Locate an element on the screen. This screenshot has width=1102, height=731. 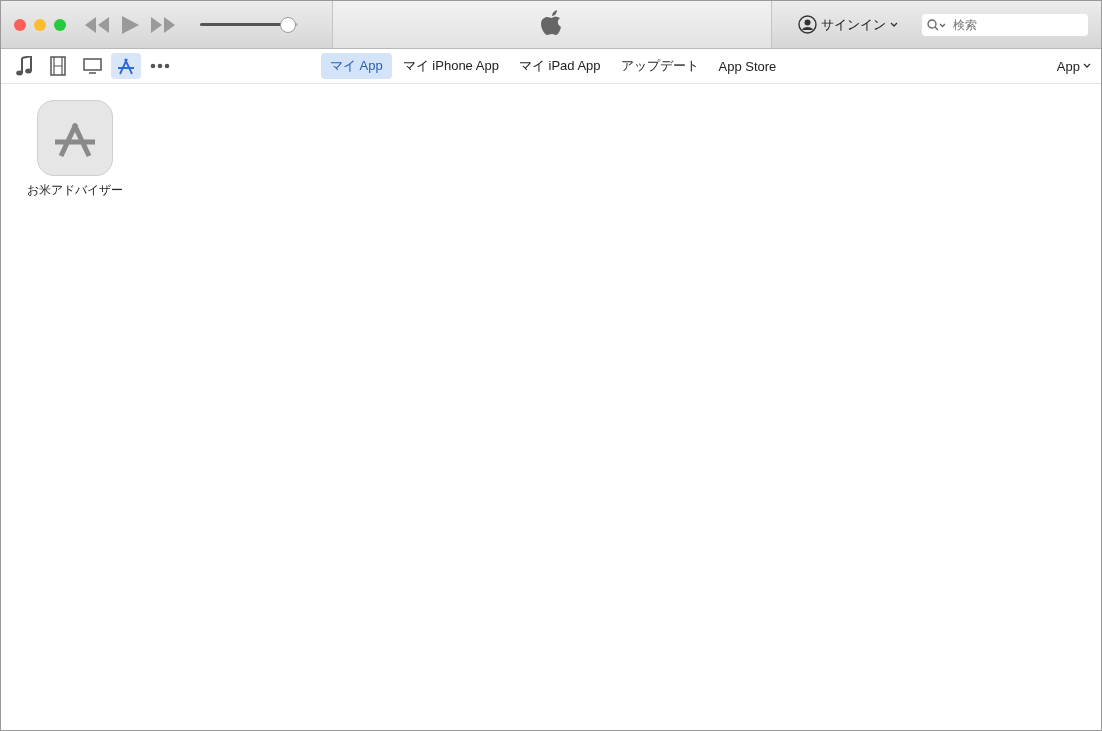
app-icon is located at coordinates (75, 138).